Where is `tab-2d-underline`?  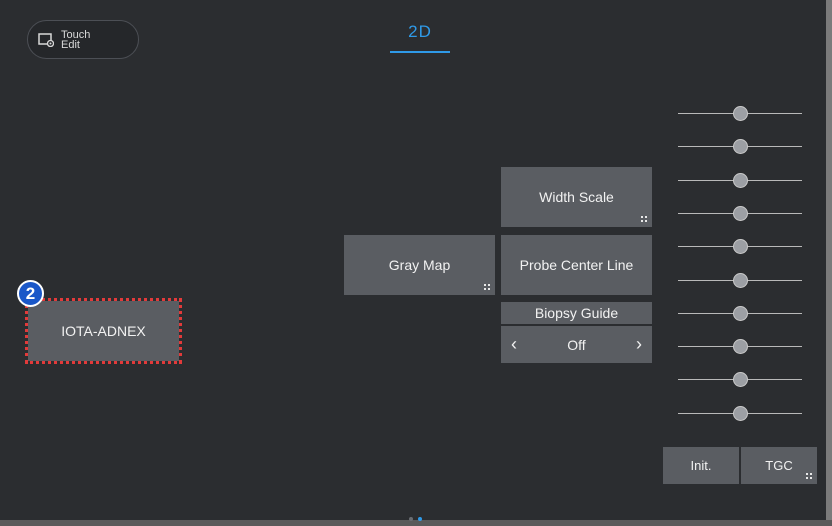 tab-2d-underline is located at coordinates (420, 52).